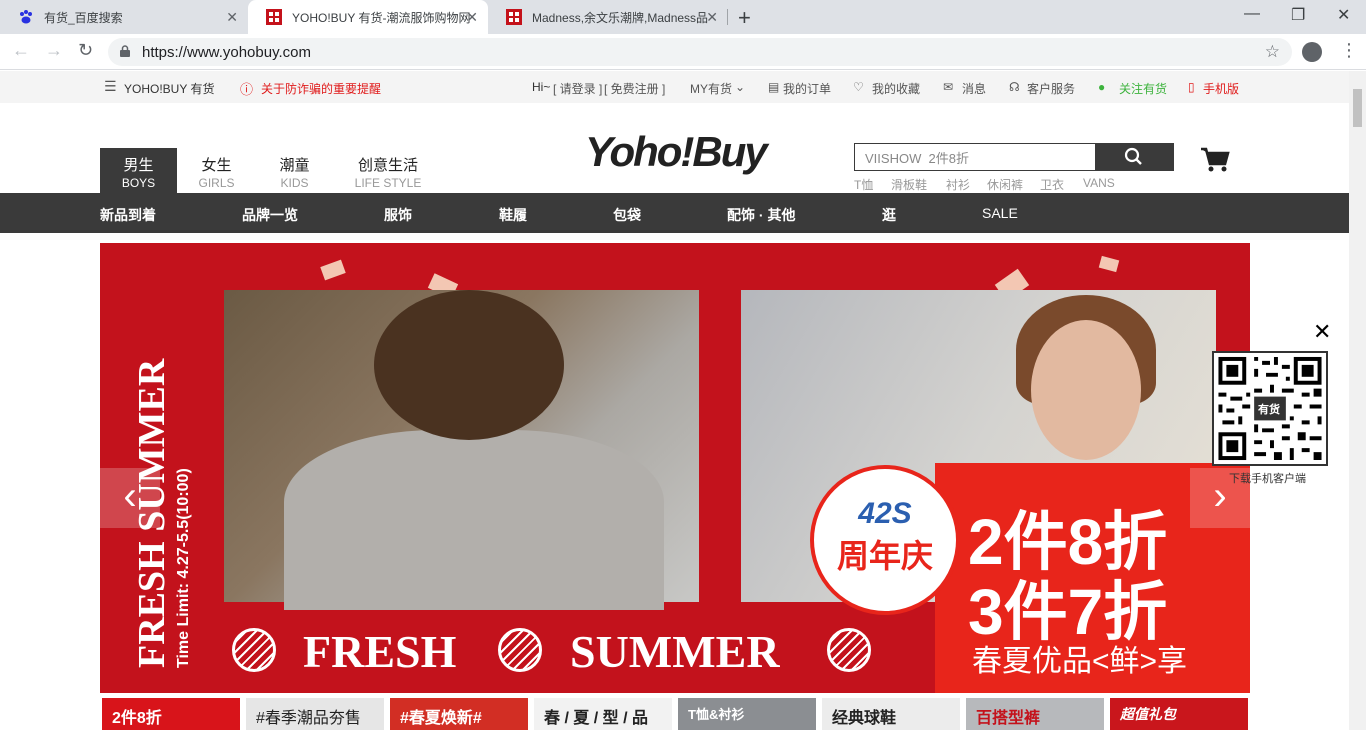  What do you see at coordinates (474, 520) in the screenshot?
I see `photo-shirt` at bounding box center [474, 520].